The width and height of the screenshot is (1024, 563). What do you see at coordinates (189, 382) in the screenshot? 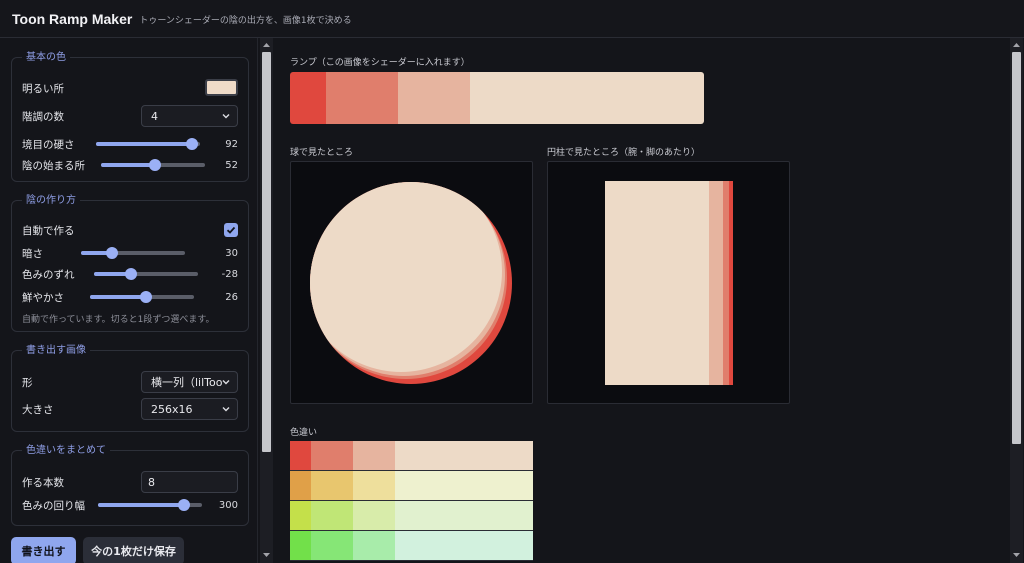
I see `shape-select: 横一列（lilToo` at bounding box center [189, 382].